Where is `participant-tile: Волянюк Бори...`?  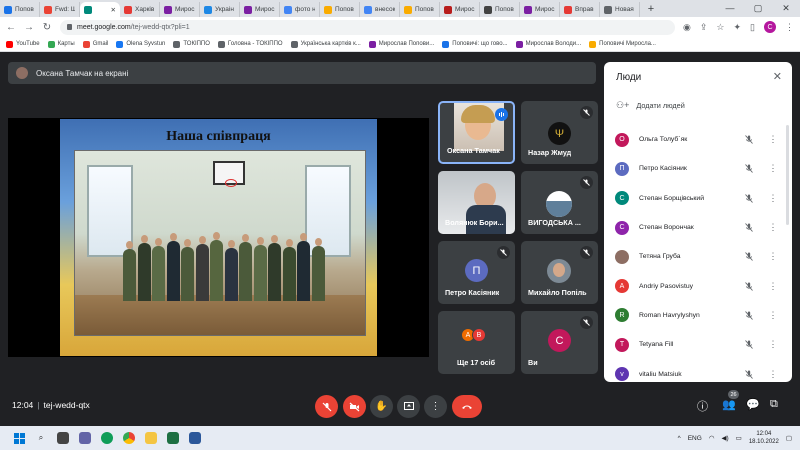 participant-tile: Волянюк Бори... is located at coordinates (476, 202).